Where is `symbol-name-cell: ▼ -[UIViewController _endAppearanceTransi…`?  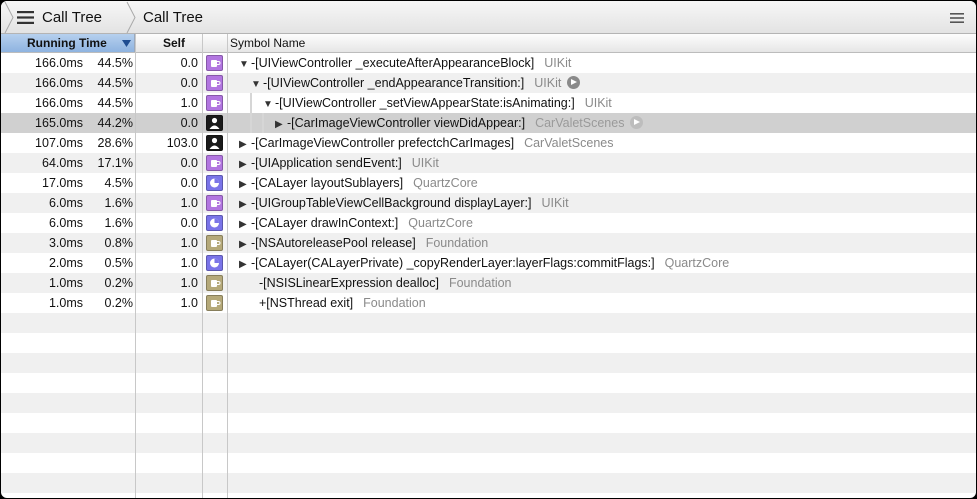
symbol-name-cell: ▼ -[UIViewController _endAppearanceTransi… is located at coordinates (405, 84).